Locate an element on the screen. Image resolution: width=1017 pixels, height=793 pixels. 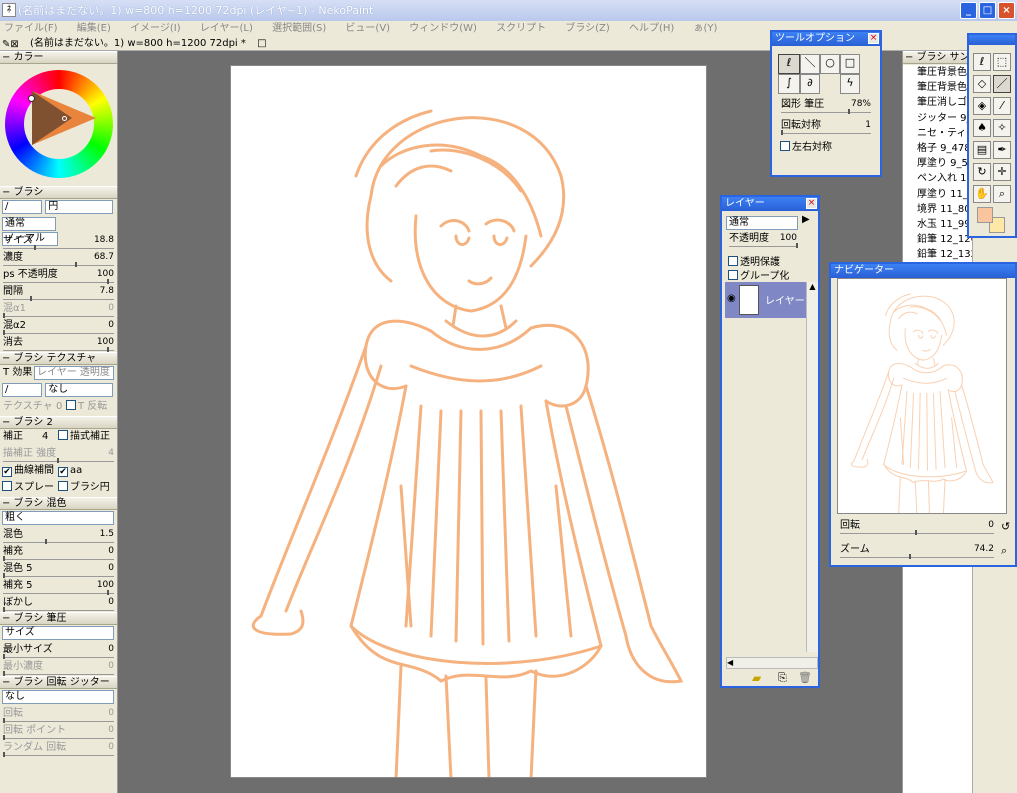
jitter-param-slider is located at coordinates (4, 754).